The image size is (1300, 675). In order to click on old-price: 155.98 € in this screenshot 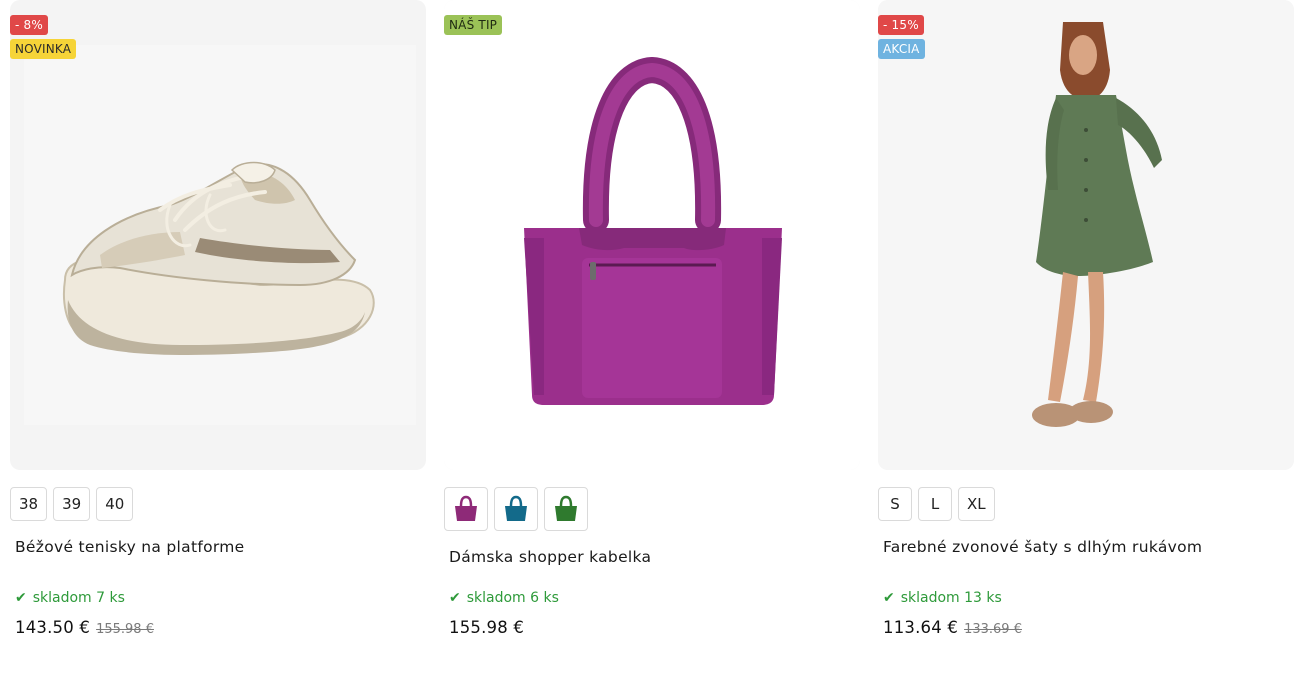, I will do `click(125, 629)`.